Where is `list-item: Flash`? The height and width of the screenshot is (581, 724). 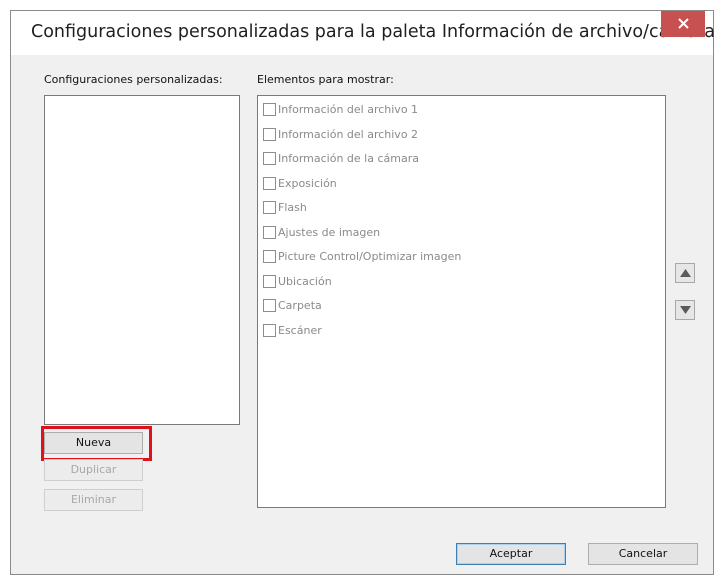
list-item: Flash is located at coordinates (285, 207).